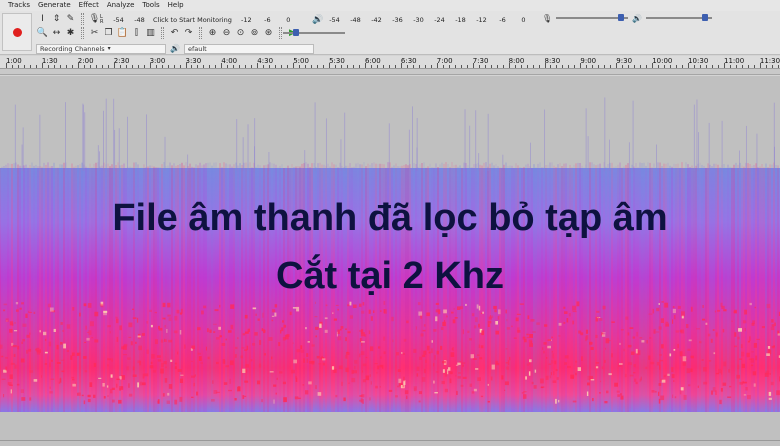  Describe the element at coordinates (42, 33) in the screenshot. I see `zoom-tool-icon: 🔍` at that location.